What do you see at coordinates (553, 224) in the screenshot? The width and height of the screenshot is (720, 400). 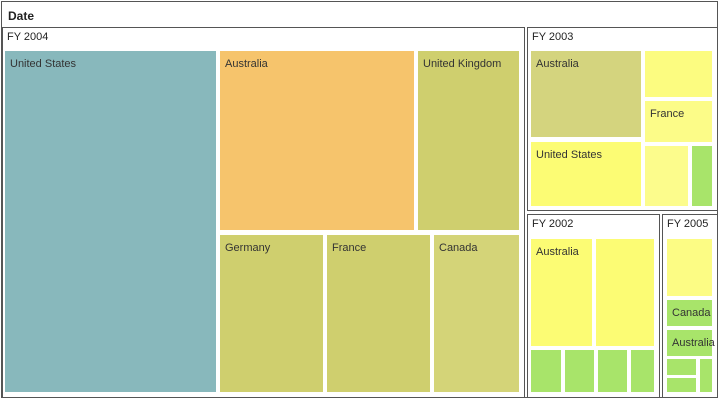 I see `group-label: FY 2002` at bounding box center [553, 224].